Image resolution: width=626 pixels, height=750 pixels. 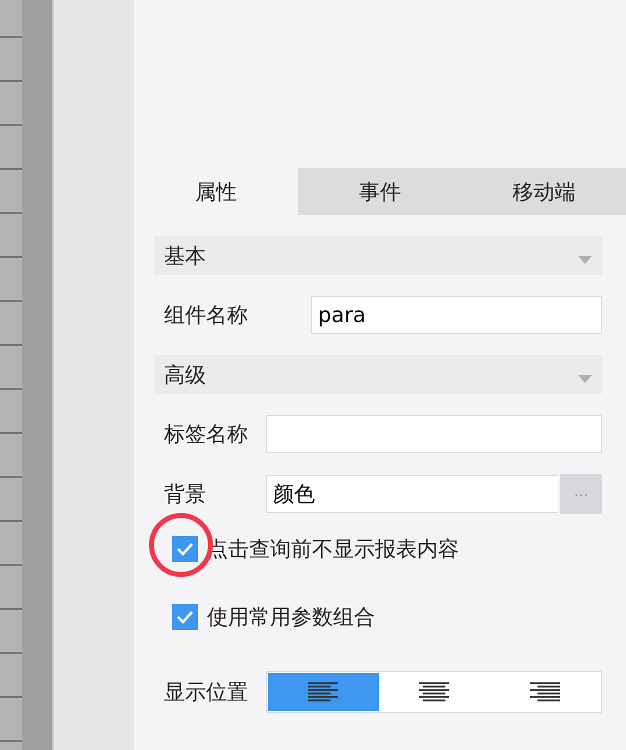 What do you see at coordinates (185, 375) in the screenshot?
I see `section-title: 高级` at bounding box center [185, 375].